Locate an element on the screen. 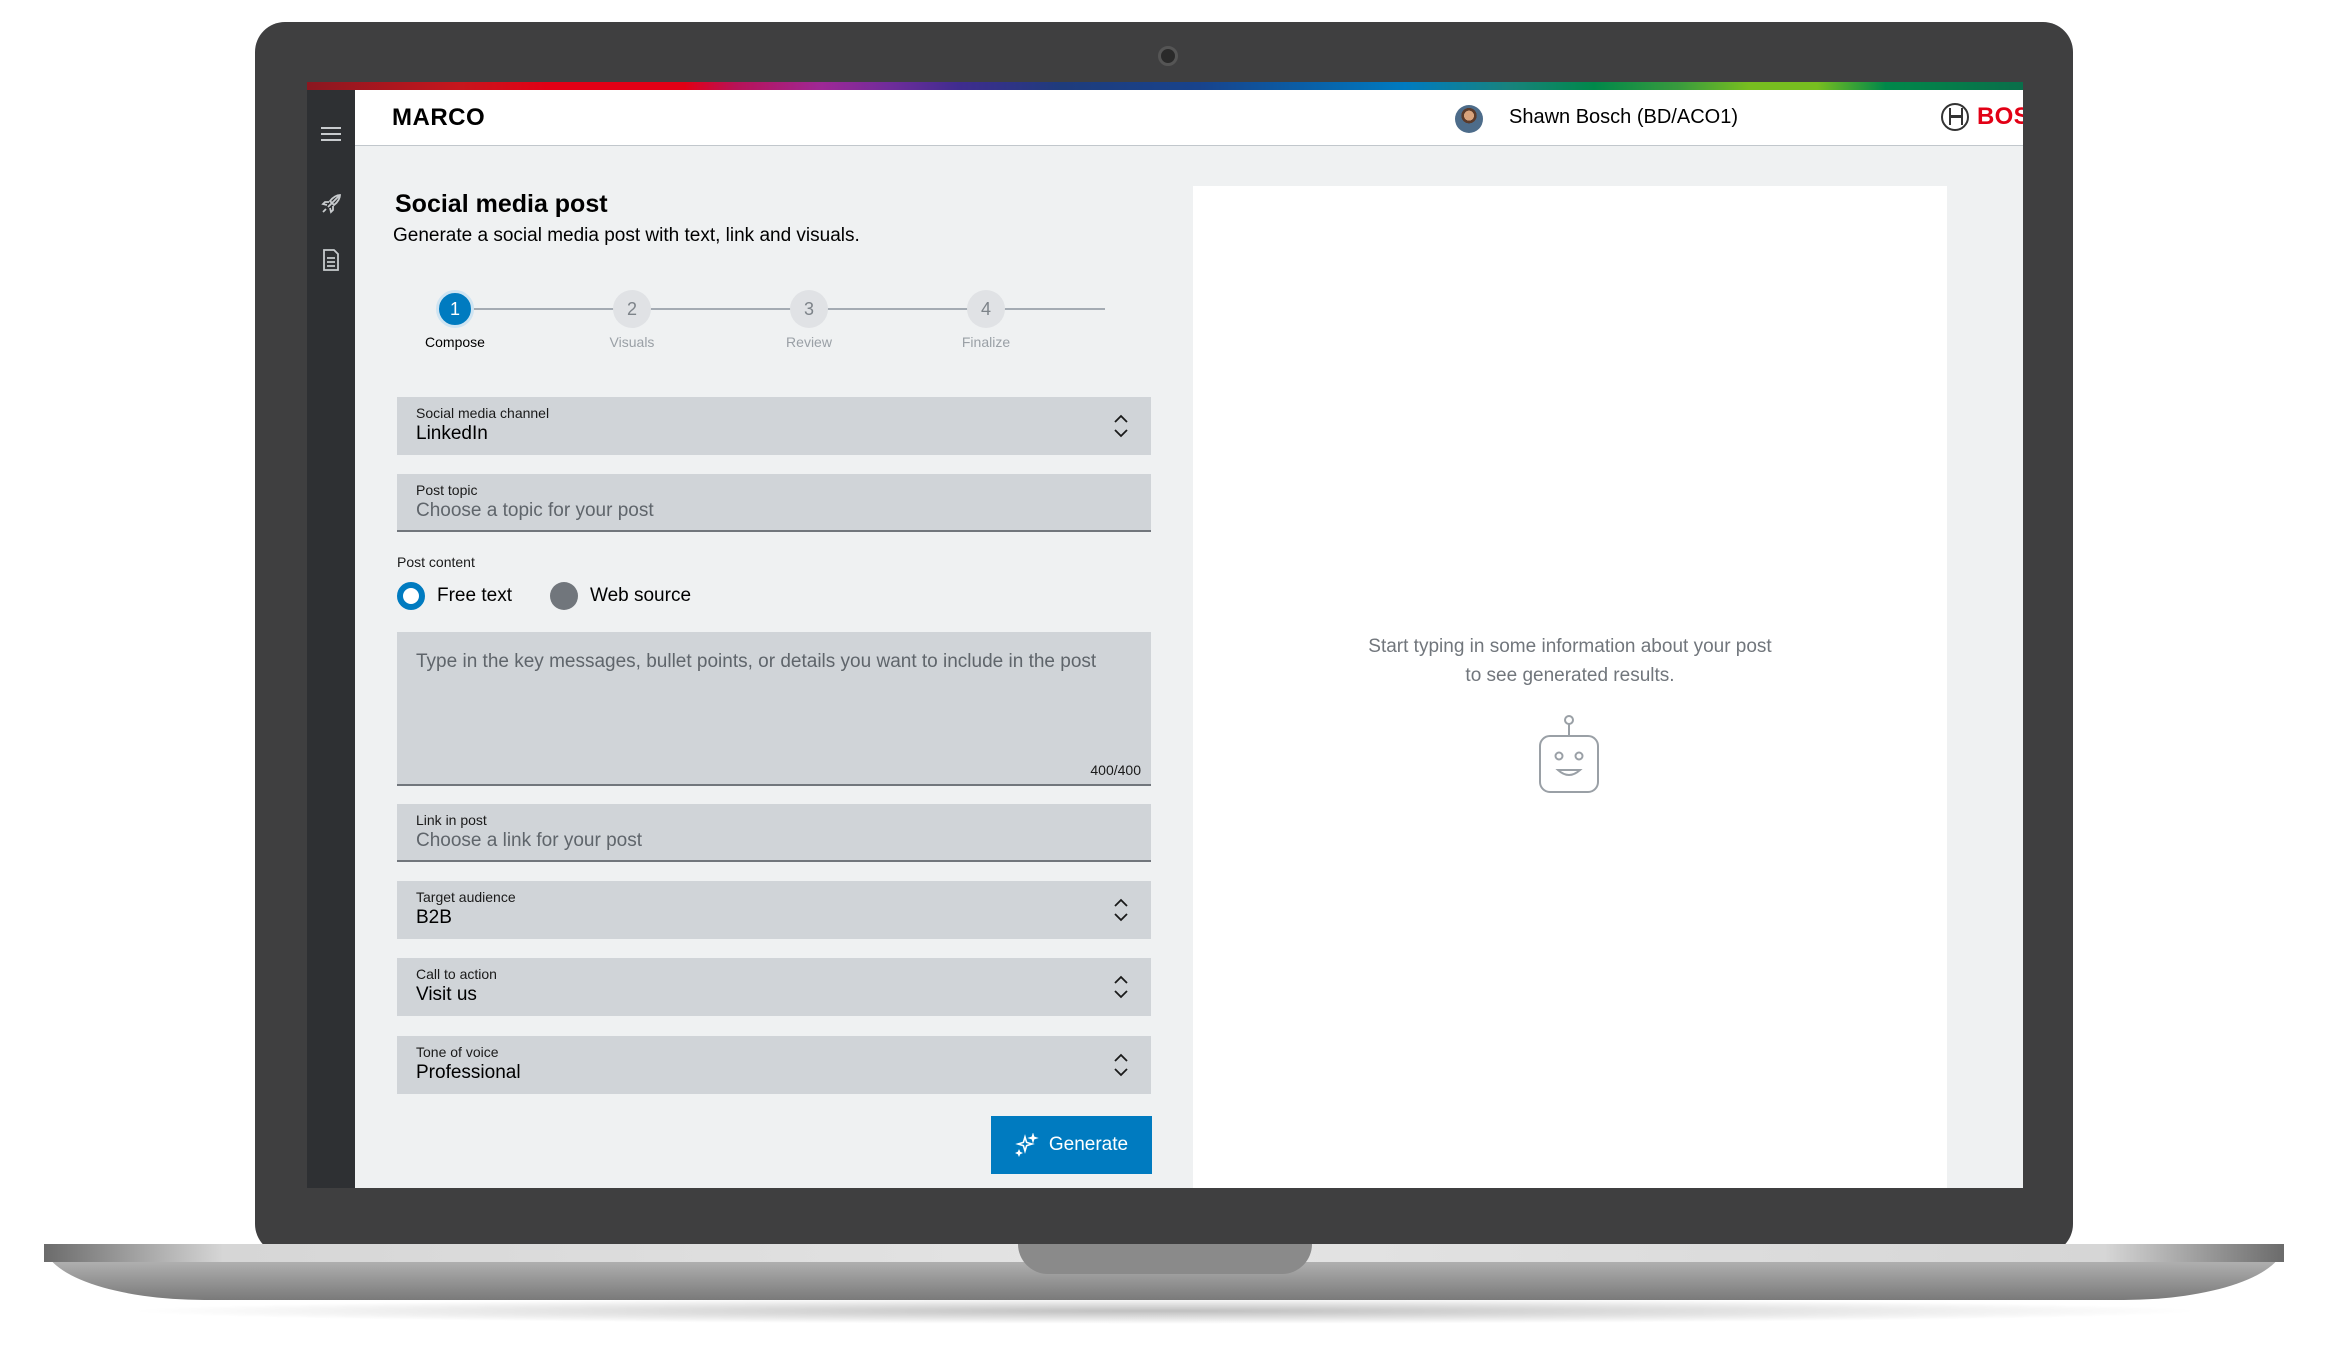 The image size is (2328, 1356). cta-label: Call to action is located at coordinates (456, 974).